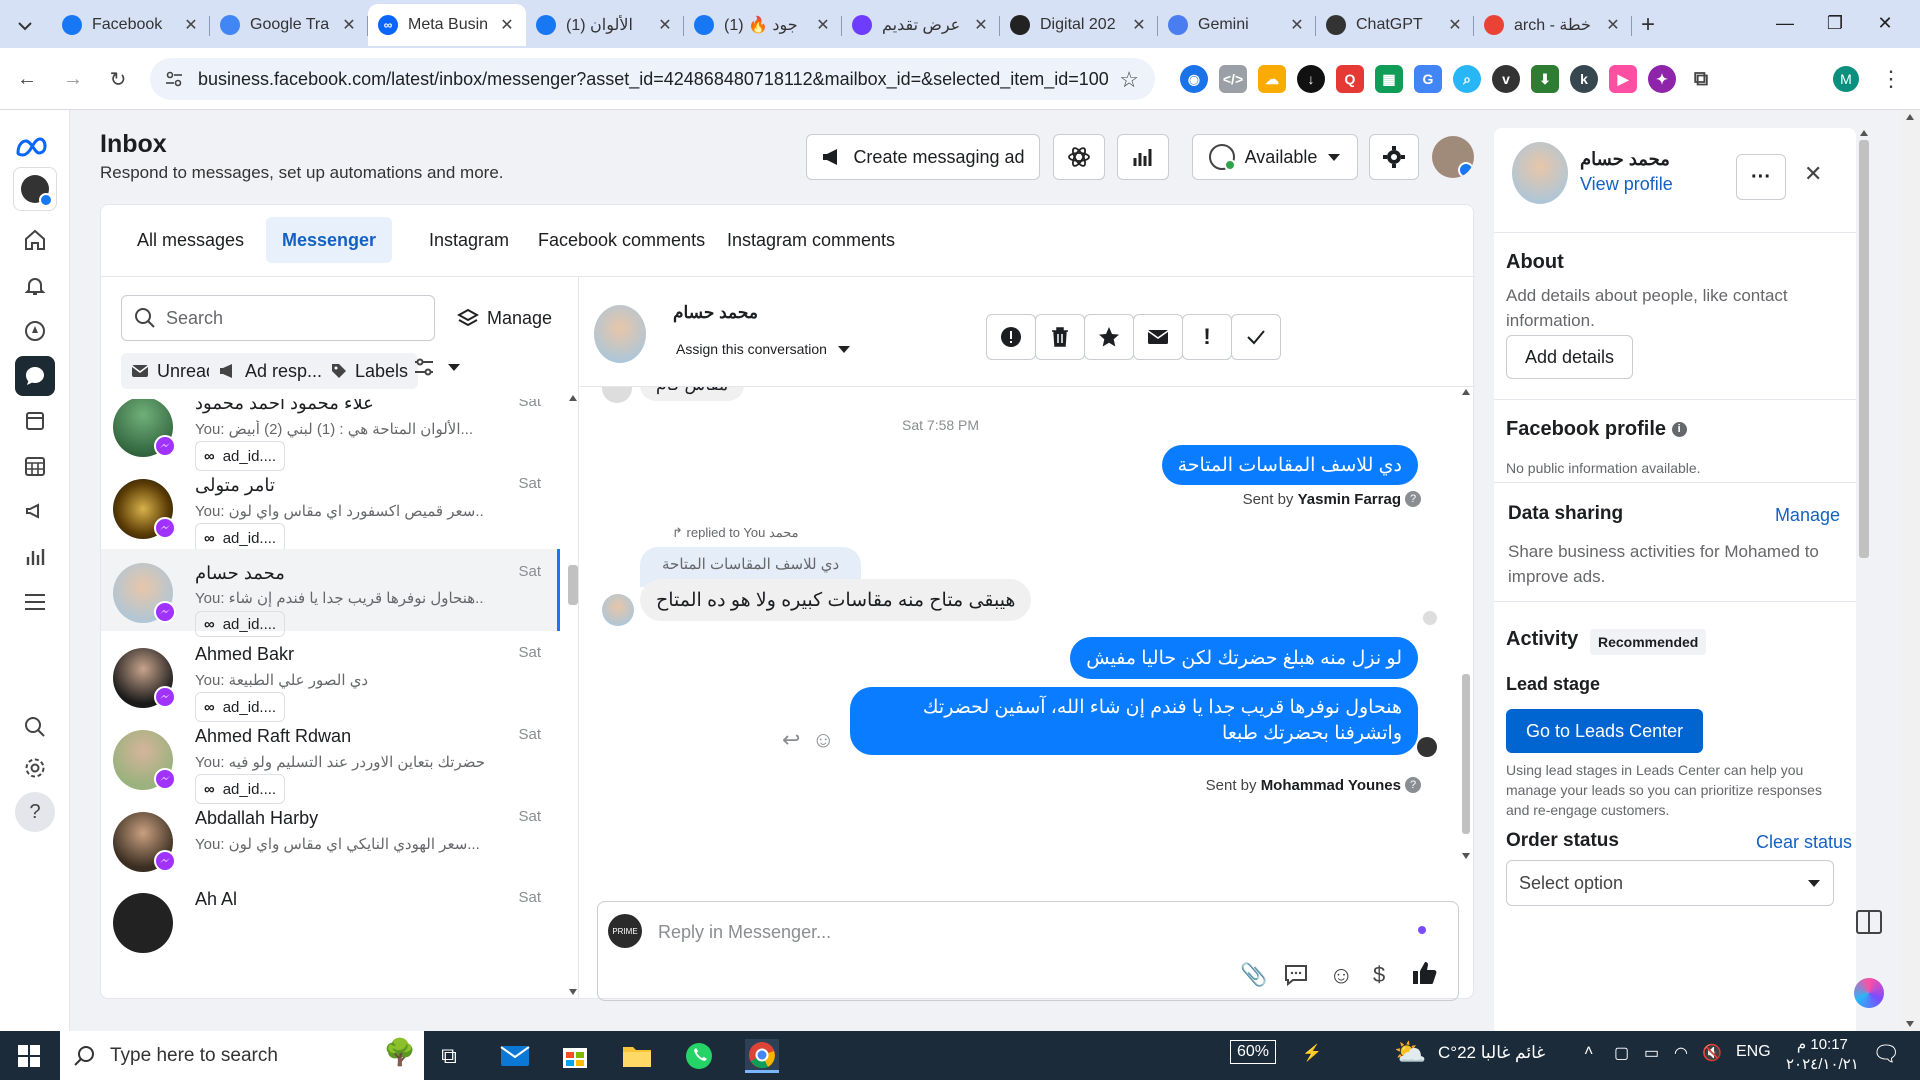 The height and width of the screenshot is (1080, 1920). What do you see at coordinates (1389, 79) in the screenshot?
I see `extension-sheet-icon: ▦` at bounding box center [1389, 79].